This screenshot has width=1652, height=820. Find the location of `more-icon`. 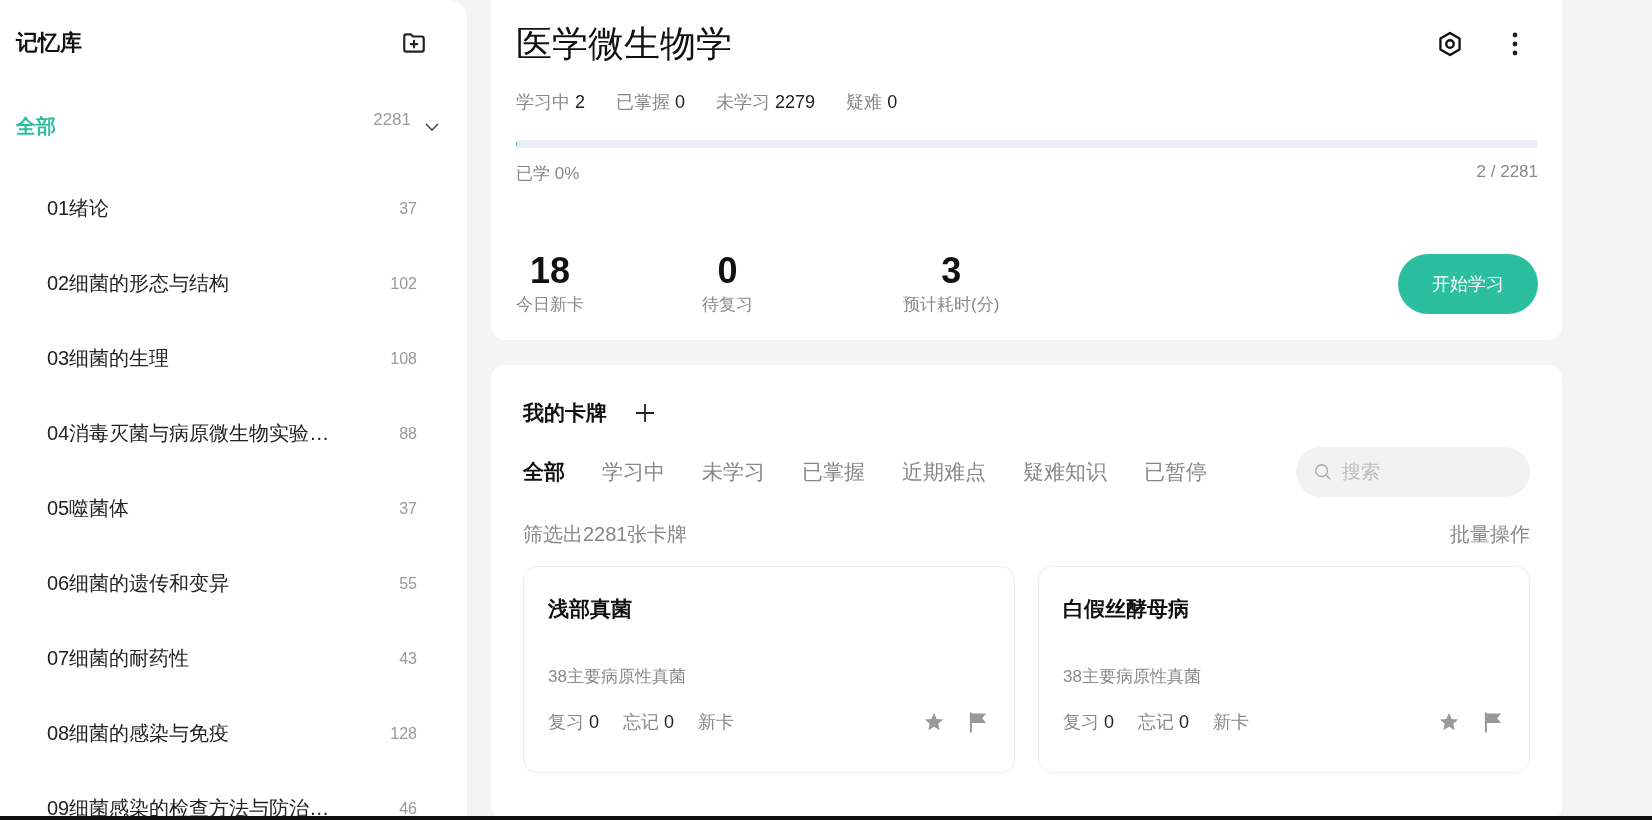

more-icon is located at coordinates (1515, 44).